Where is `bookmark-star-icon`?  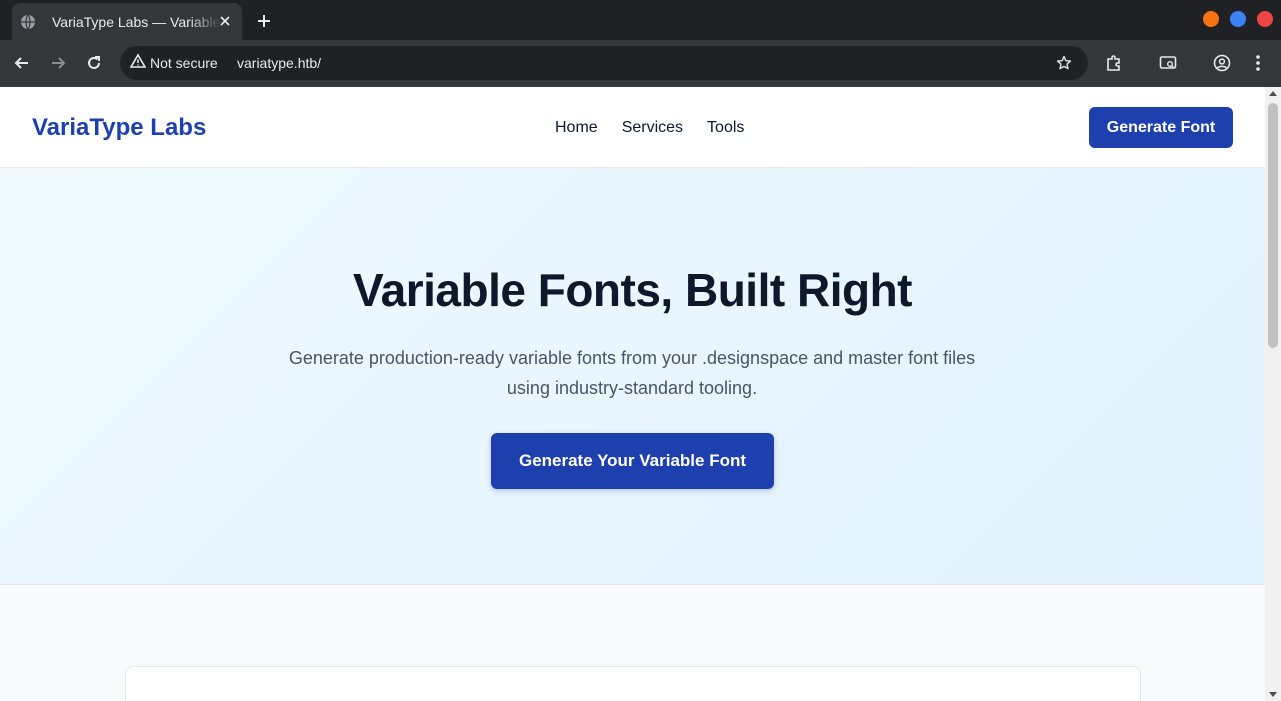 bookmark-star-icon is located at coordinates (1064, 63).